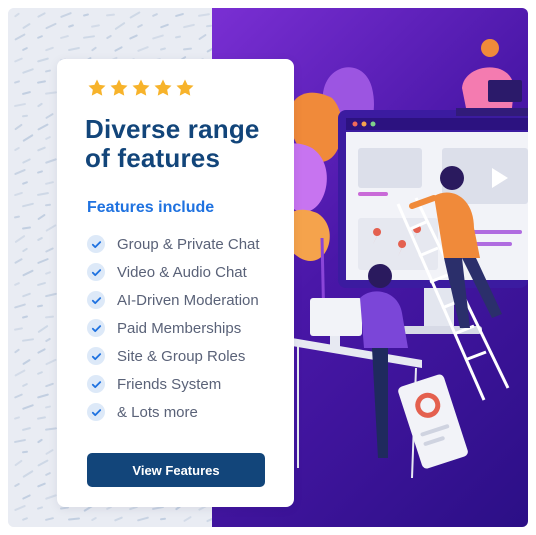 The height and width of the screenshot is (535, 536). I want to click on feature-item: Paid Memberships, so click(173, 328).